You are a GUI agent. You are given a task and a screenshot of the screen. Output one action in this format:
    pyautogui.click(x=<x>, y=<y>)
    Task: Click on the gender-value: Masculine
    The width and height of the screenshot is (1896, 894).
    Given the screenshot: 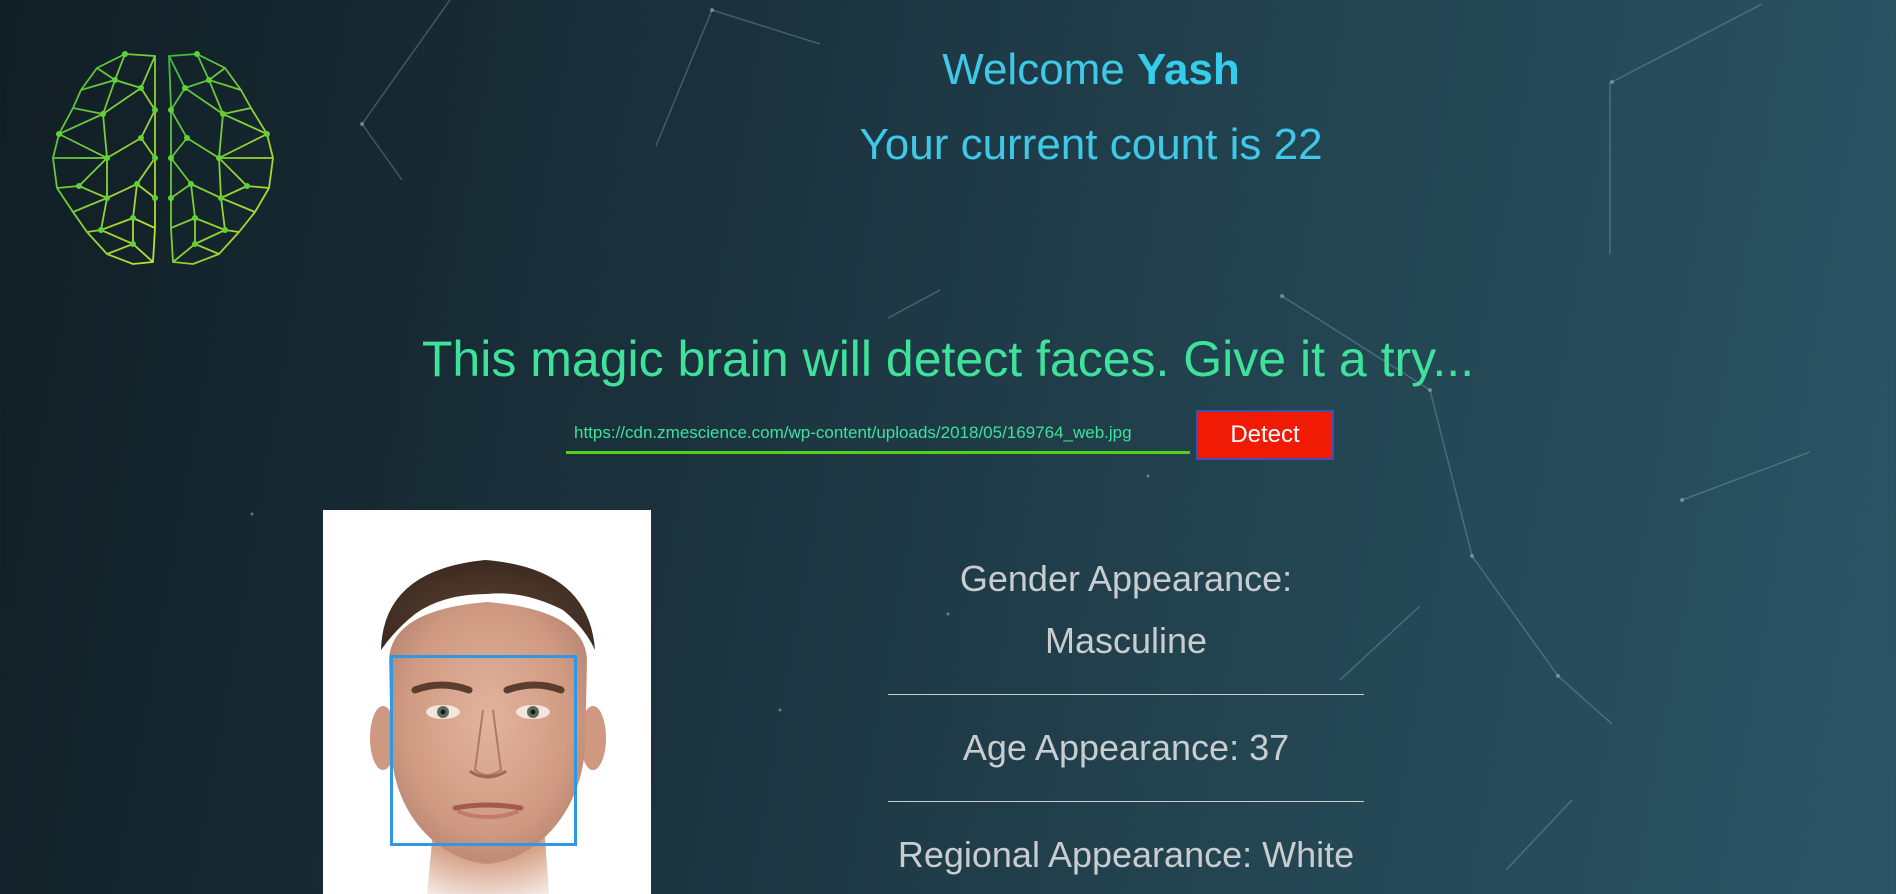 What is the action you would take?
    pyautogui.click(x=1126, y=640)
    